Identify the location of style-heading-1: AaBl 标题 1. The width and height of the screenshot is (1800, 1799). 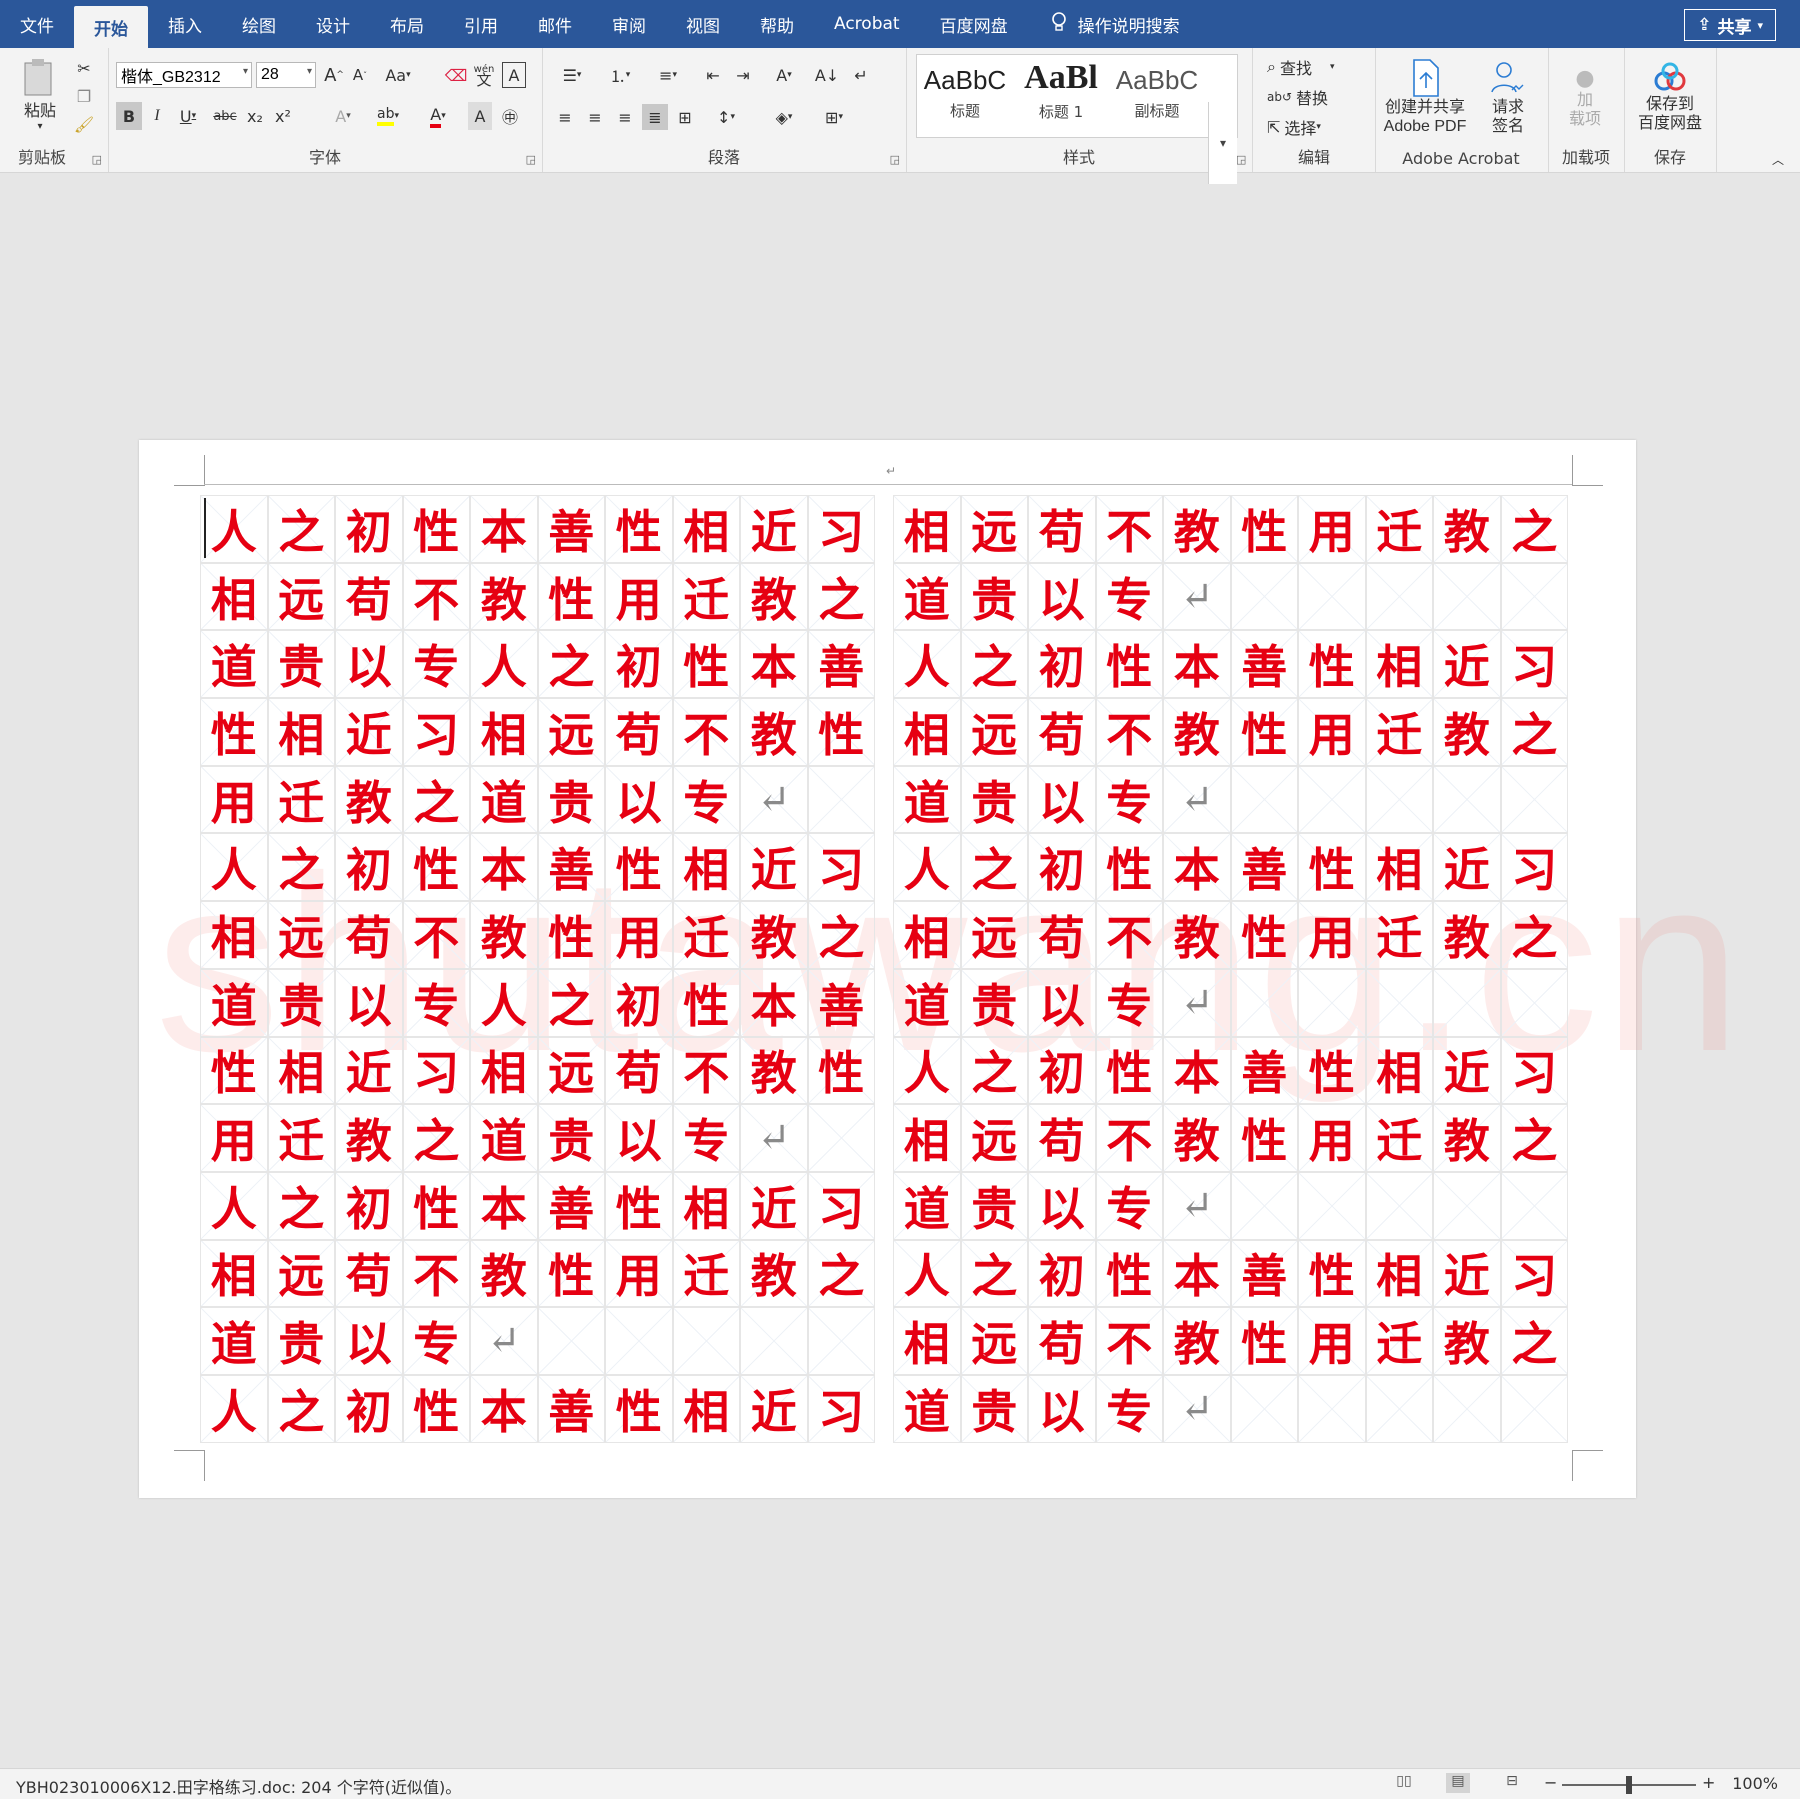
(1061, 96).